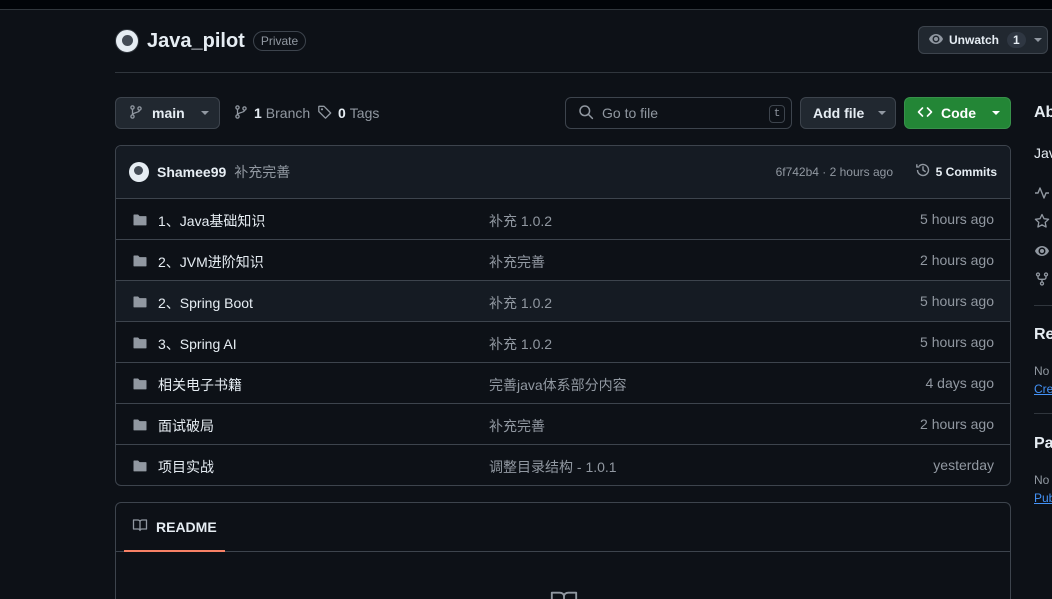 The height and width of the screenshot is (599, 1052). What do you see at coordinates (1042, 371) in the screenshot?
I see `releases-empty-text: No` at bounding box center [1042, 371].